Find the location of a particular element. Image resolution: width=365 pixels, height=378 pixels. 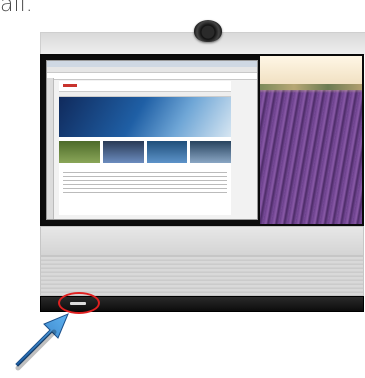

photo-treeline is located at coordinates (311, 87).